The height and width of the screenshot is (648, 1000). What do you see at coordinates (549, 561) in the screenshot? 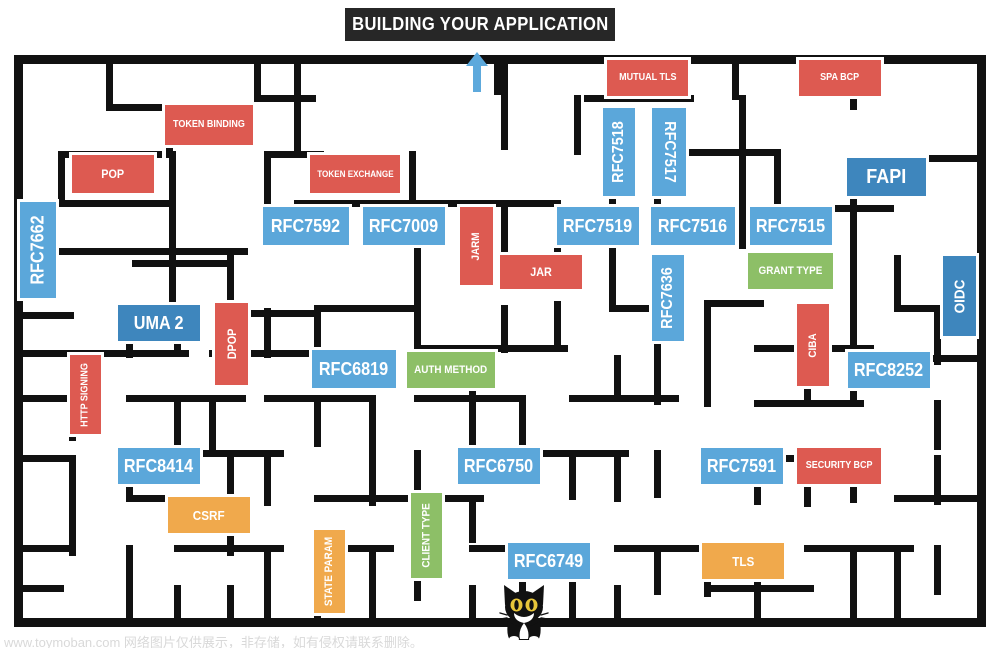
I see `spec-label-rfc6749: RFC6749` at bounding box center [549, 561].